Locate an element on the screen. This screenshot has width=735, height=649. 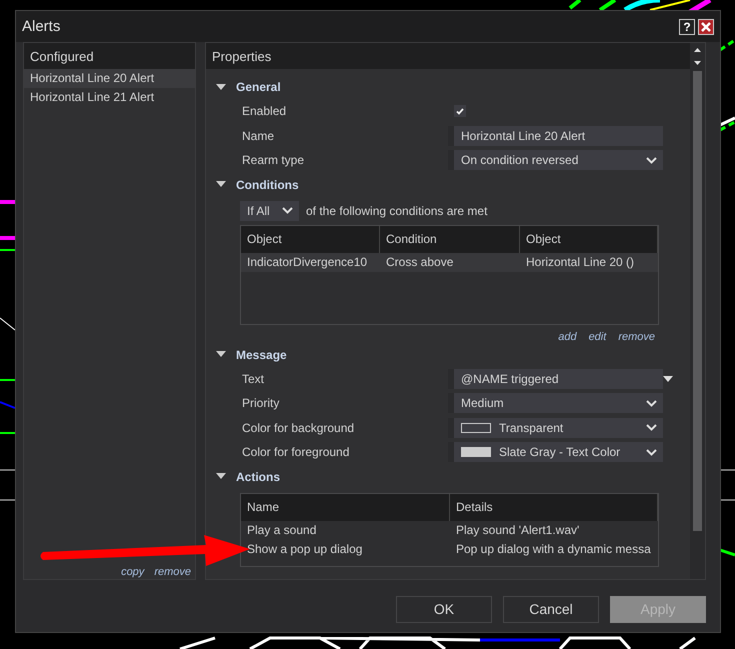
property-label: Enabled is located at coordinates (265, 111).